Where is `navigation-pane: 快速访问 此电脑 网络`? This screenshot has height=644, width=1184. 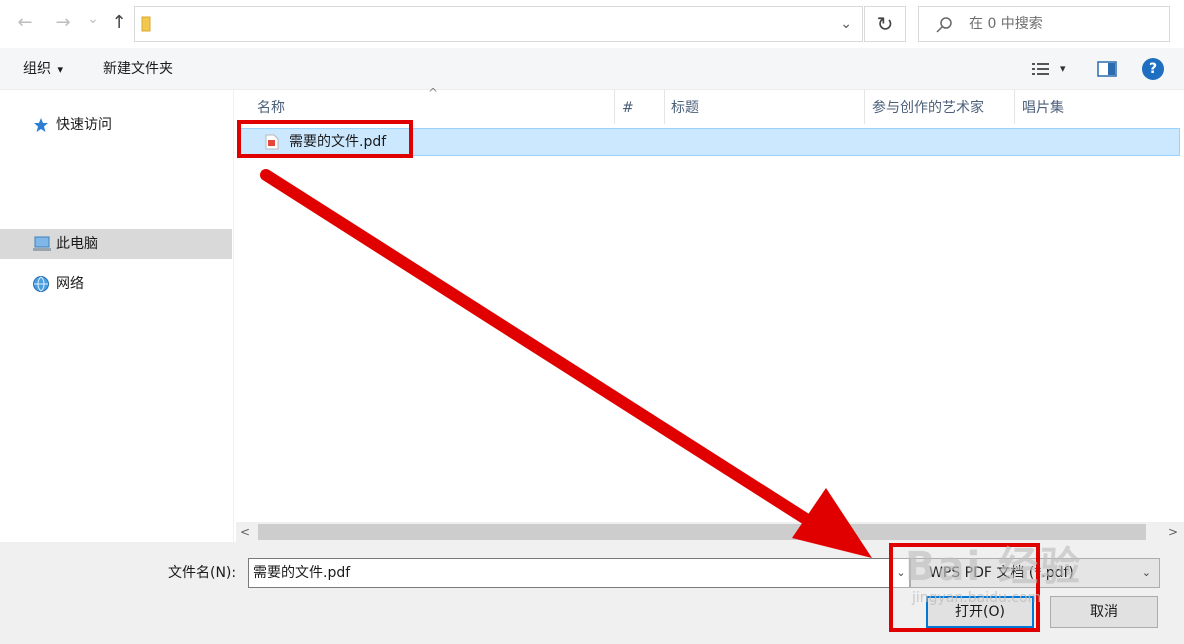 navigation-pane: 快速访问 此电脑 网络 is located at coordinates (117, 316).